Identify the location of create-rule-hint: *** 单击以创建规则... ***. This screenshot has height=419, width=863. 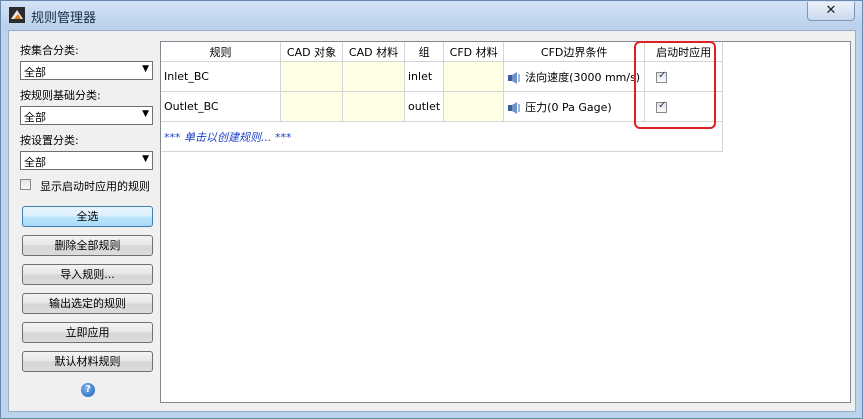
(442, 136).